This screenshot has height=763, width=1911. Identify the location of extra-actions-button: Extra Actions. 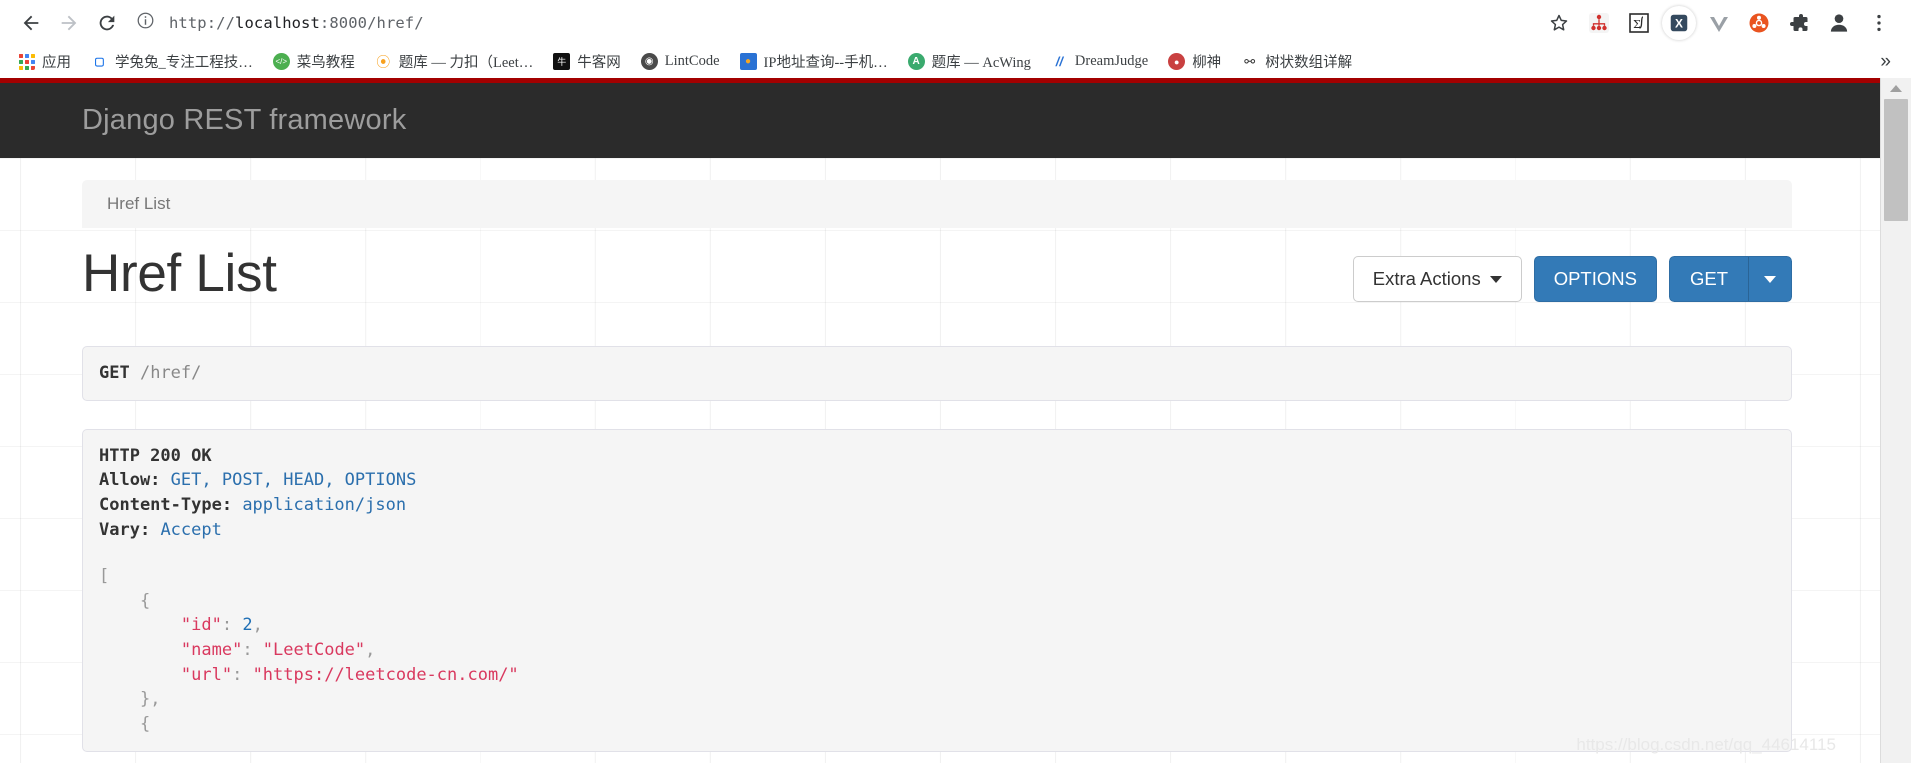
(1437, 279).